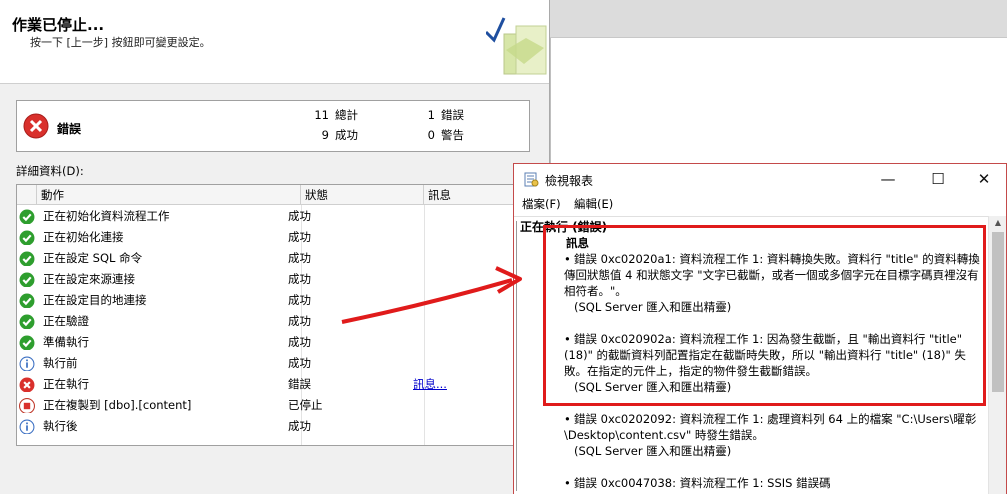  What do you see at coordinates (273, 126) in the screenshot?
I see `summary-panel: 錯誤 11 總計 9 成功 1 錯誤 0 警告` at bounding box center [273, 126].